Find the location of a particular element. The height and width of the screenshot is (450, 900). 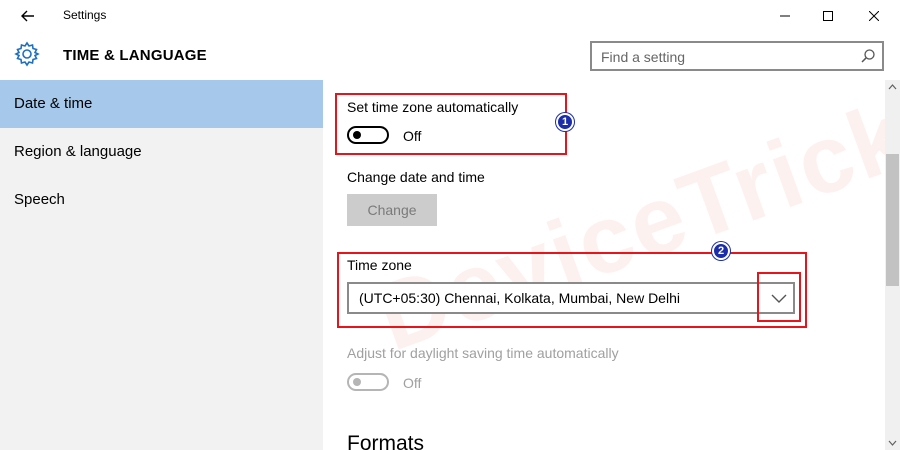

window-title: Settings is located at coordinates (85, 15).